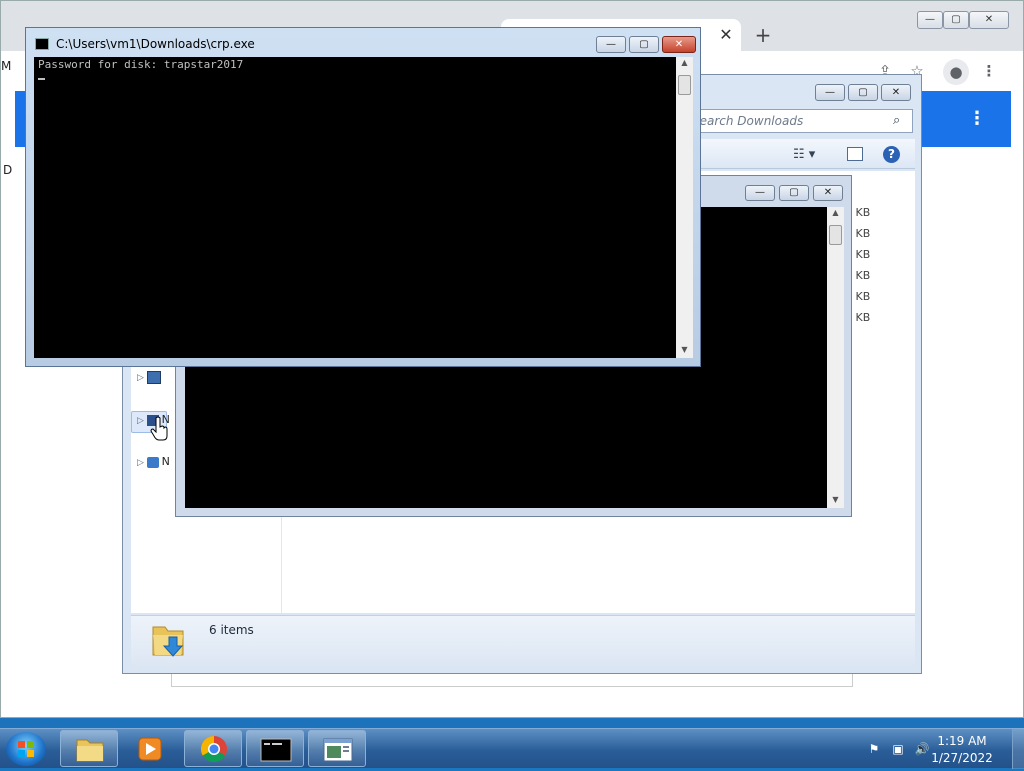 The width and height of the screenshot is (1024, 771). I want to click on console-back-minimize-button: —, so click(760, 193).